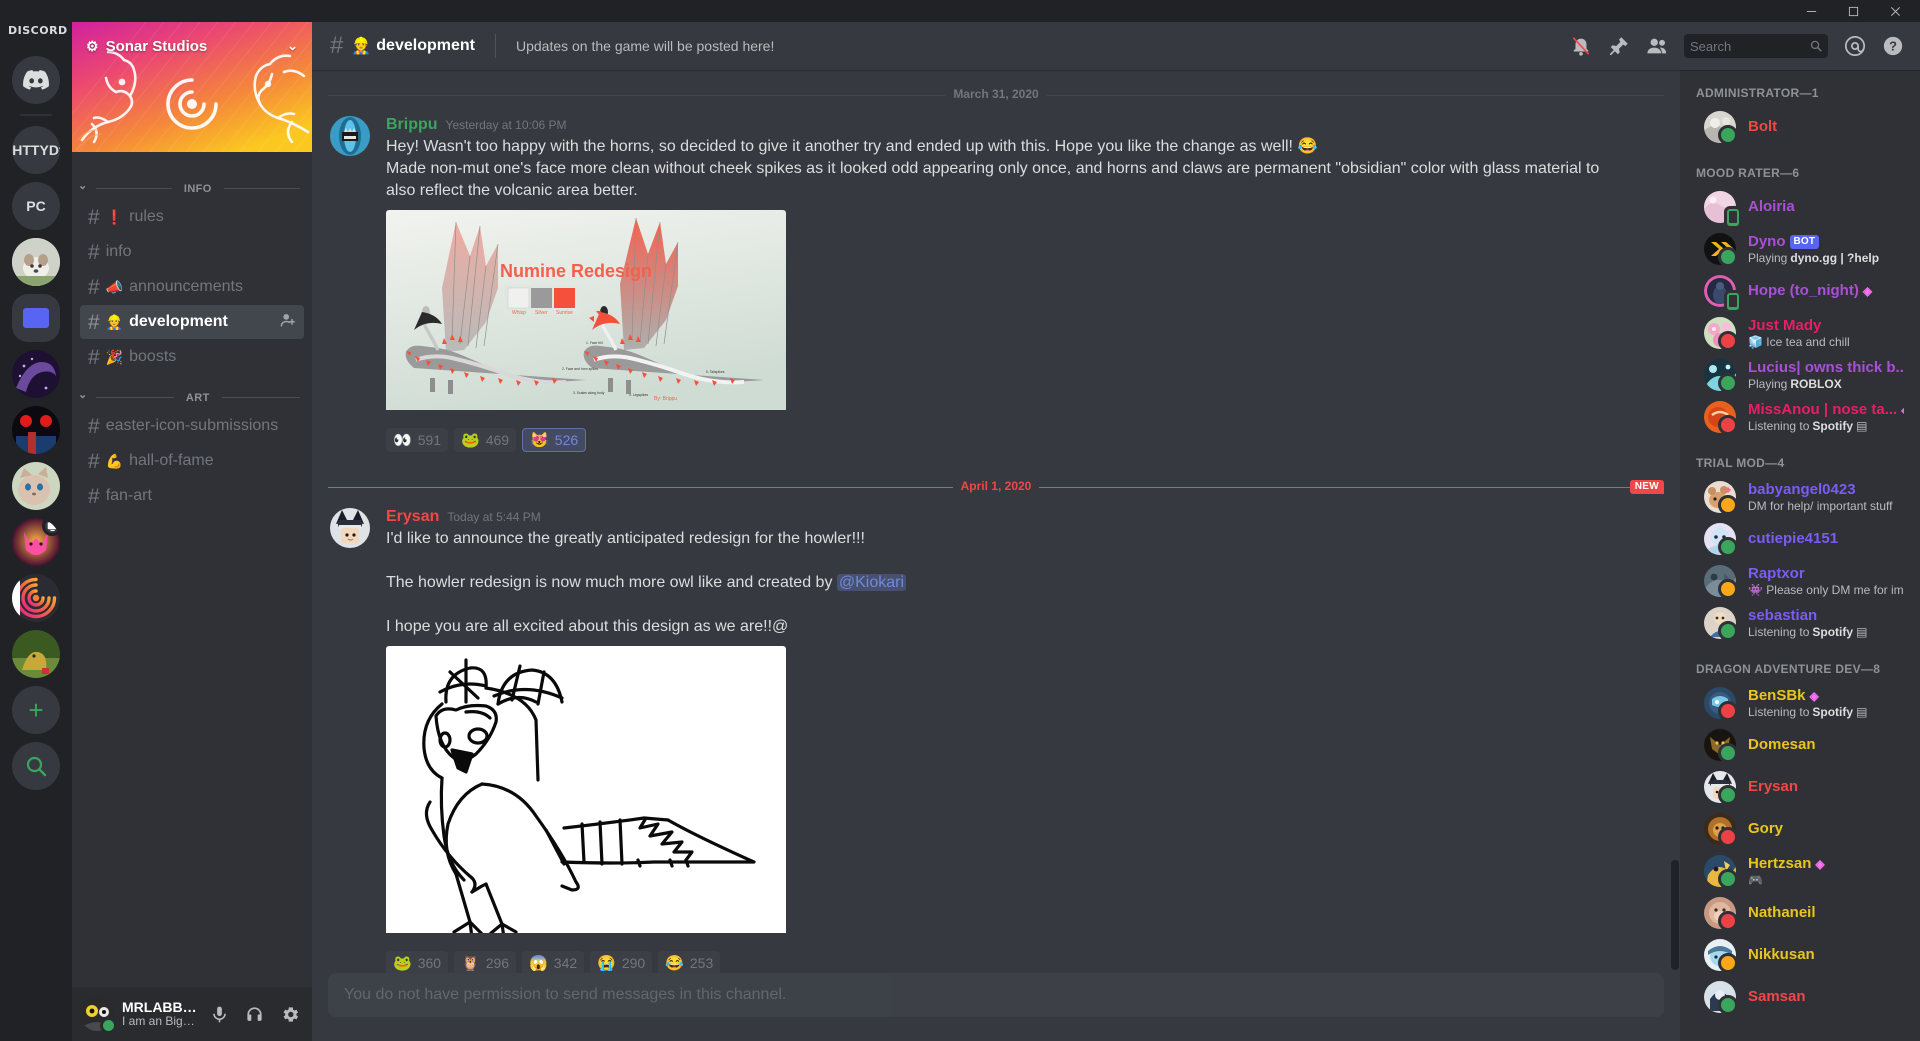 The width and height of the screenshot is (1920, 1041). What do you see at coordinates (1816, 46) in the screenshot?
I see `search-icon` at bounding box center [1816, 46].